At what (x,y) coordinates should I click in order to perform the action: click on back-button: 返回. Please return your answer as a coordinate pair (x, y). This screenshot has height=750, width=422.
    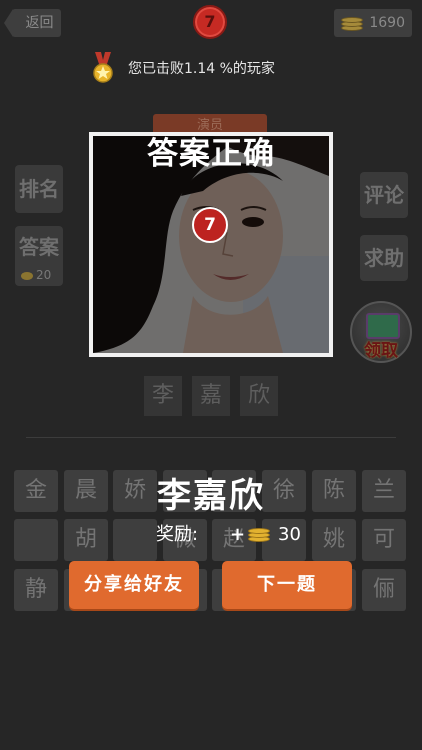
    Looking at the image, I should click on (32, 23).